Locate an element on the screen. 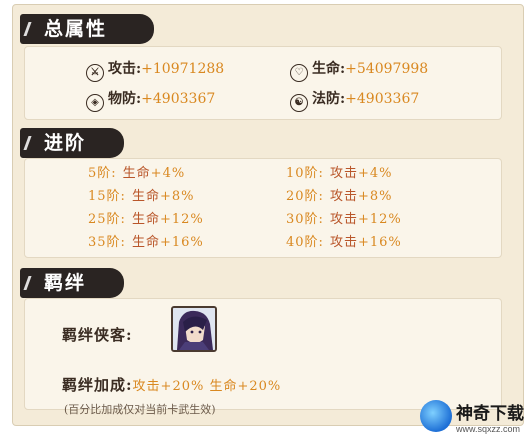 This screenshot has width=530, height=438. bond-title: 羁绊 is located at coordinates (65, 283).